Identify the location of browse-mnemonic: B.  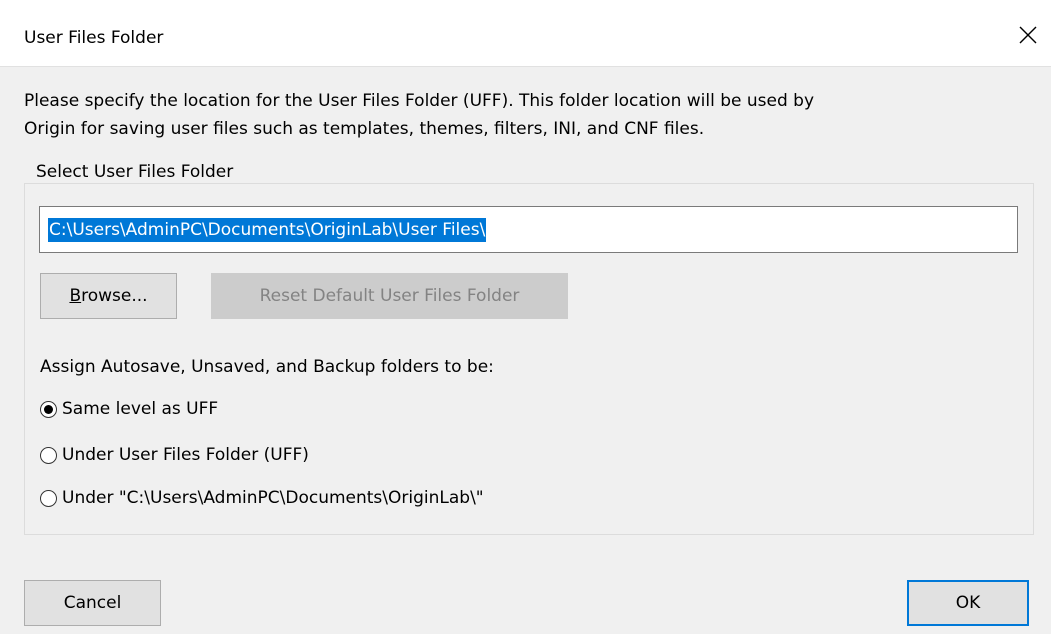
(75, 296).